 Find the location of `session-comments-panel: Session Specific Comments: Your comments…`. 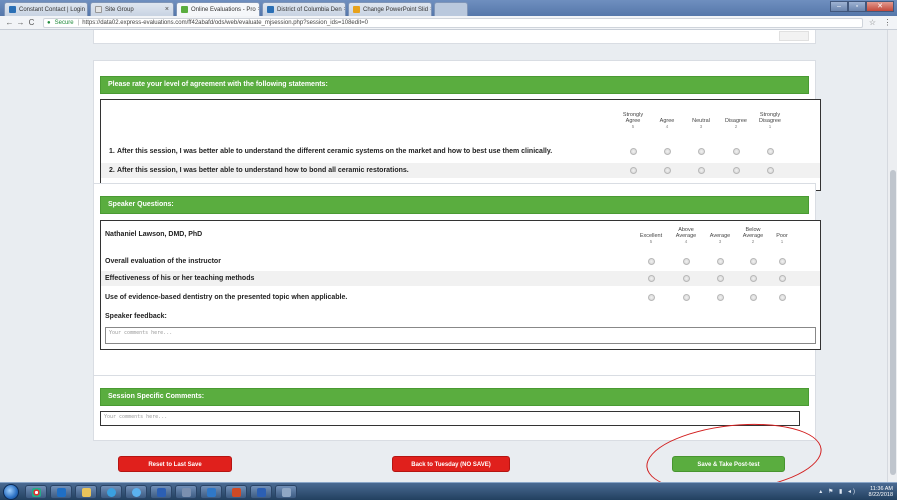

session-comments-panel: Session Specific Comments: Your comments… is located at coordinates (454, 408).